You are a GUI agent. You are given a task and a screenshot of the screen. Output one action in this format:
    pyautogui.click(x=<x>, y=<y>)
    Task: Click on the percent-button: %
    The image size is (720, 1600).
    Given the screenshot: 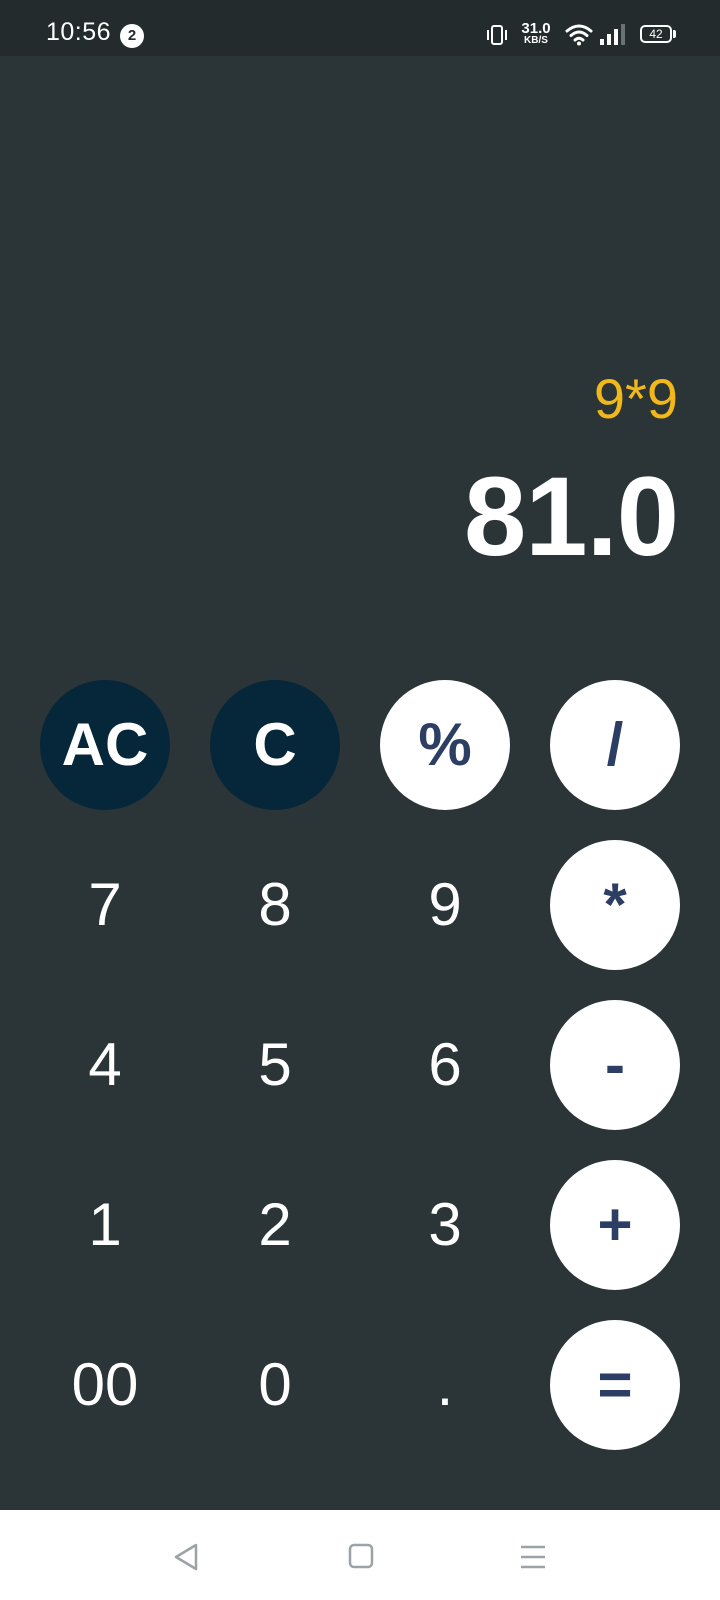 What is the action you would take?
    pyautogui.click(x=445, y=745)
    